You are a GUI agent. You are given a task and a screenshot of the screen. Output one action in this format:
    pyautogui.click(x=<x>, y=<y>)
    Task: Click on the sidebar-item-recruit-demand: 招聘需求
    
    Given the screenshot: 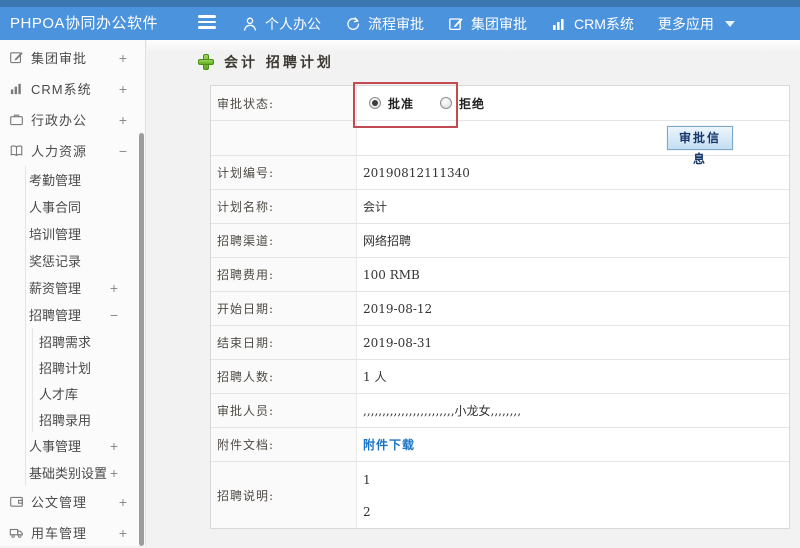 What is the action you would take?
    pyautogui.click(x=89, y=341)
    